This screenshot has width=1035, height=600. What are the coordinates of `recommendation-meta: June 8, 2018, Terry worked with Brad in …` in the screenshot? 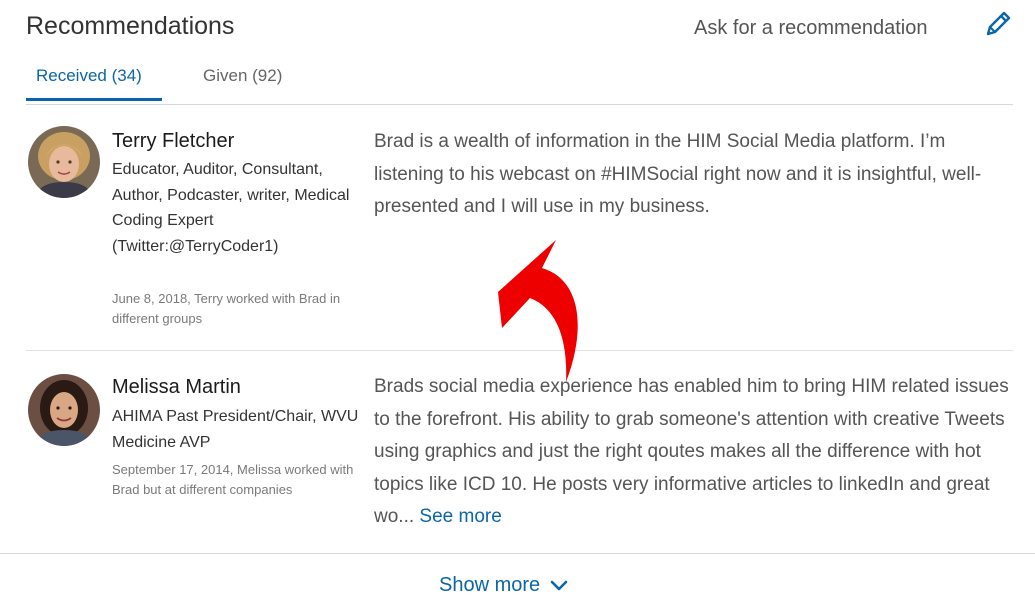 It's located at (226, 308).